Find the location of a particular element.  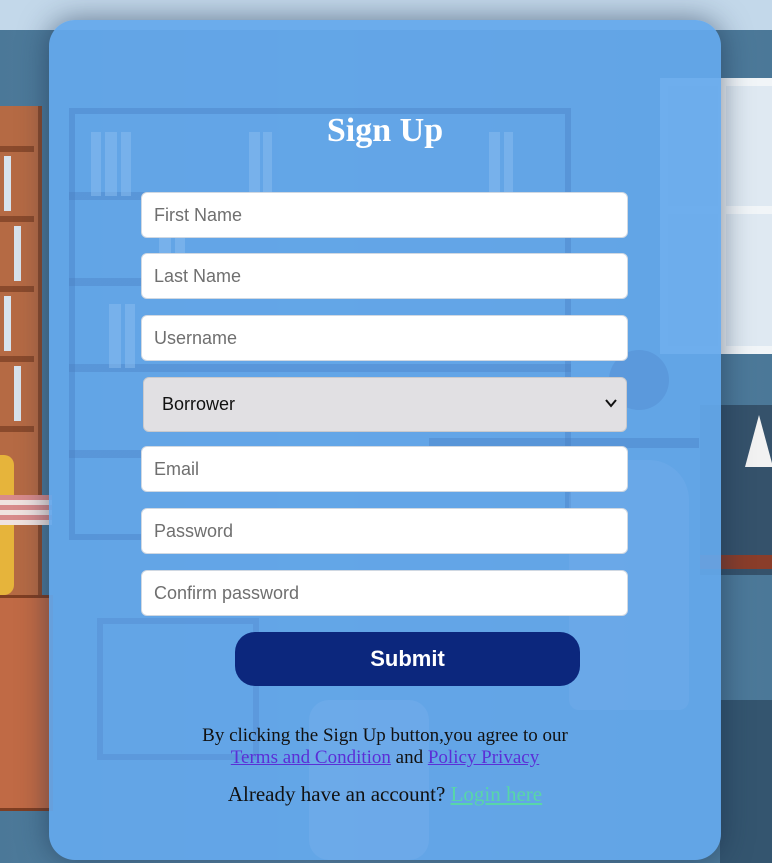

right-floor is located at coordinates (746, 781).